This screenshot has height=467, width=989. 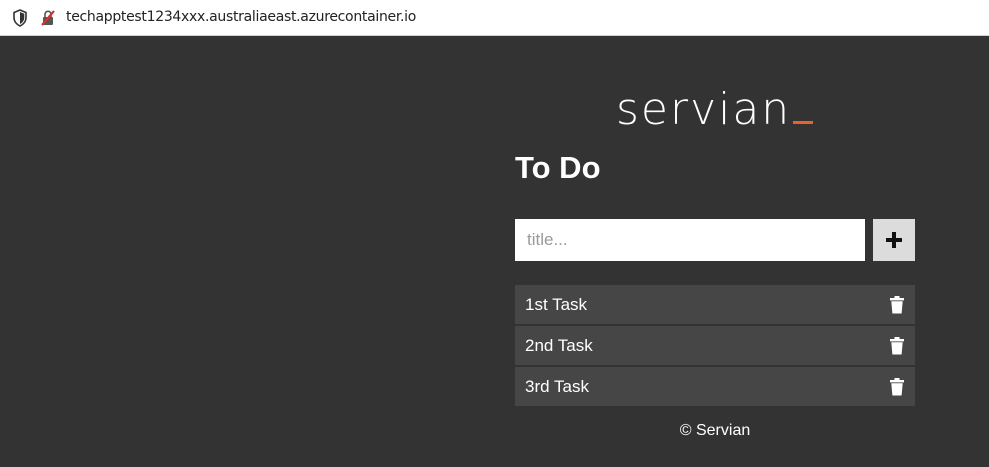 What do you see at coordinates (556, 304) in the screenshot?
I see `task-label: 1st Task` at bounding box center [556, 304].